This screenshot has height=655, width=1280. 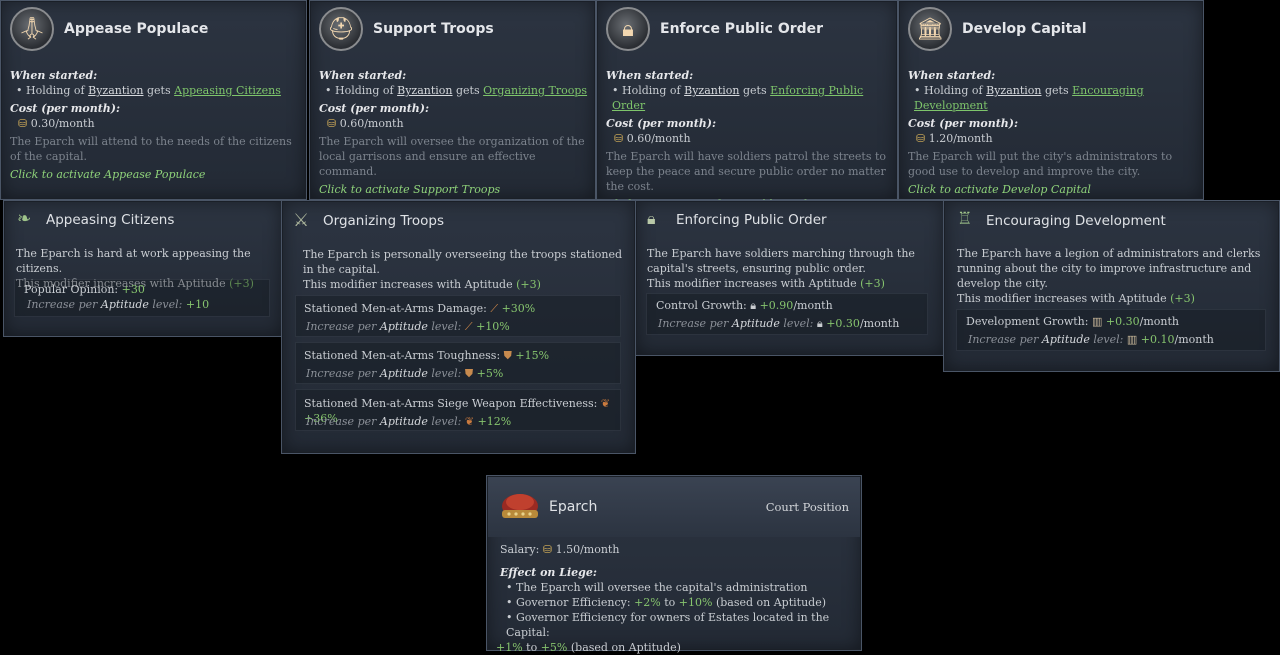 What do you see at coordinates (395, 308) in the screenshot?
I see `effect-label: Stationed Men-at-Arms Damage:` at bounding box center [395, 308].